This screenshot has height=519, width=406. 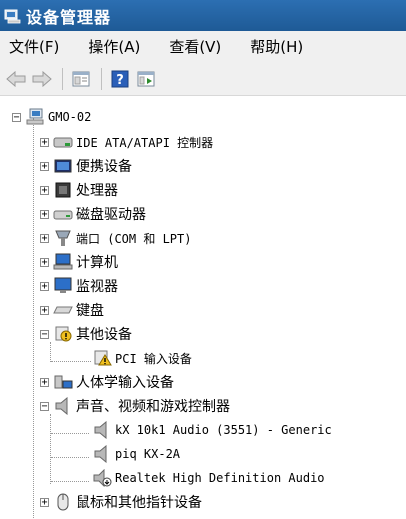 I want to click on tree-item-processor: + 处理器, so click(x=79, y=190).